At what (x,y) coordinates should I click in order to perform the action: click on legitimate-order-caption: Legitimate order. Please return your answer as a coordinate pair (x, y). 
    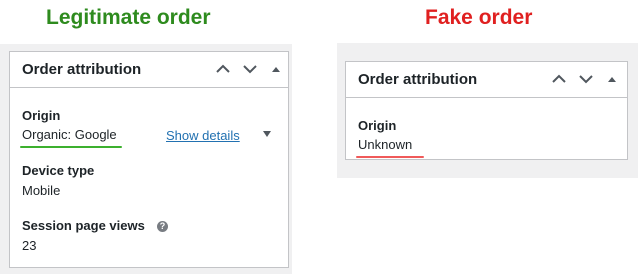
    Looking at the image, I should click on (128, 17).